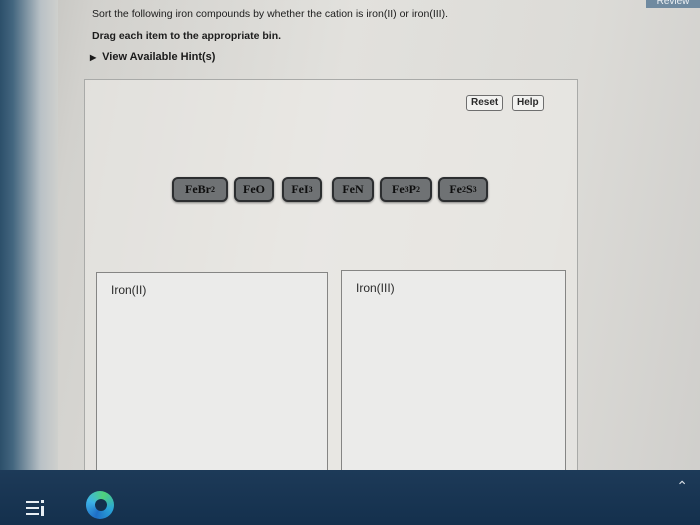 The image size is (700, 525). I want to click on bin-iron-ii: Iron(II), so click(212, 372).